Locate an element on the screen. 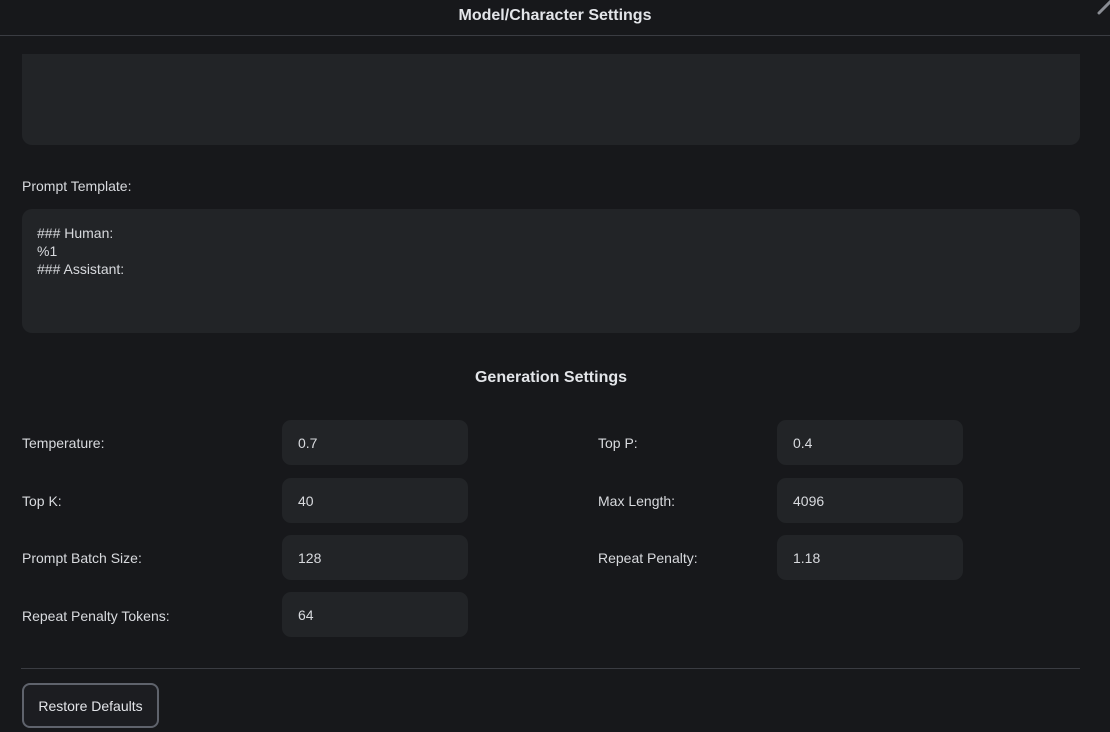 This screenshot has width=1110, height=732. temperature-input: 0.7 is located at coordinates (375, 442).